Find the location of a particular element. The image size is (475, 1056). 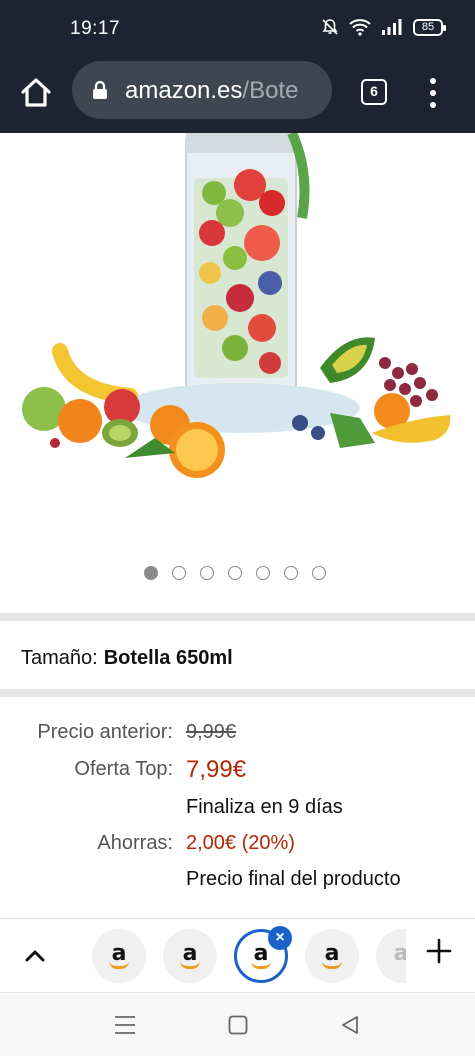

status-icons: 85 is located at coordinates (383, 27).